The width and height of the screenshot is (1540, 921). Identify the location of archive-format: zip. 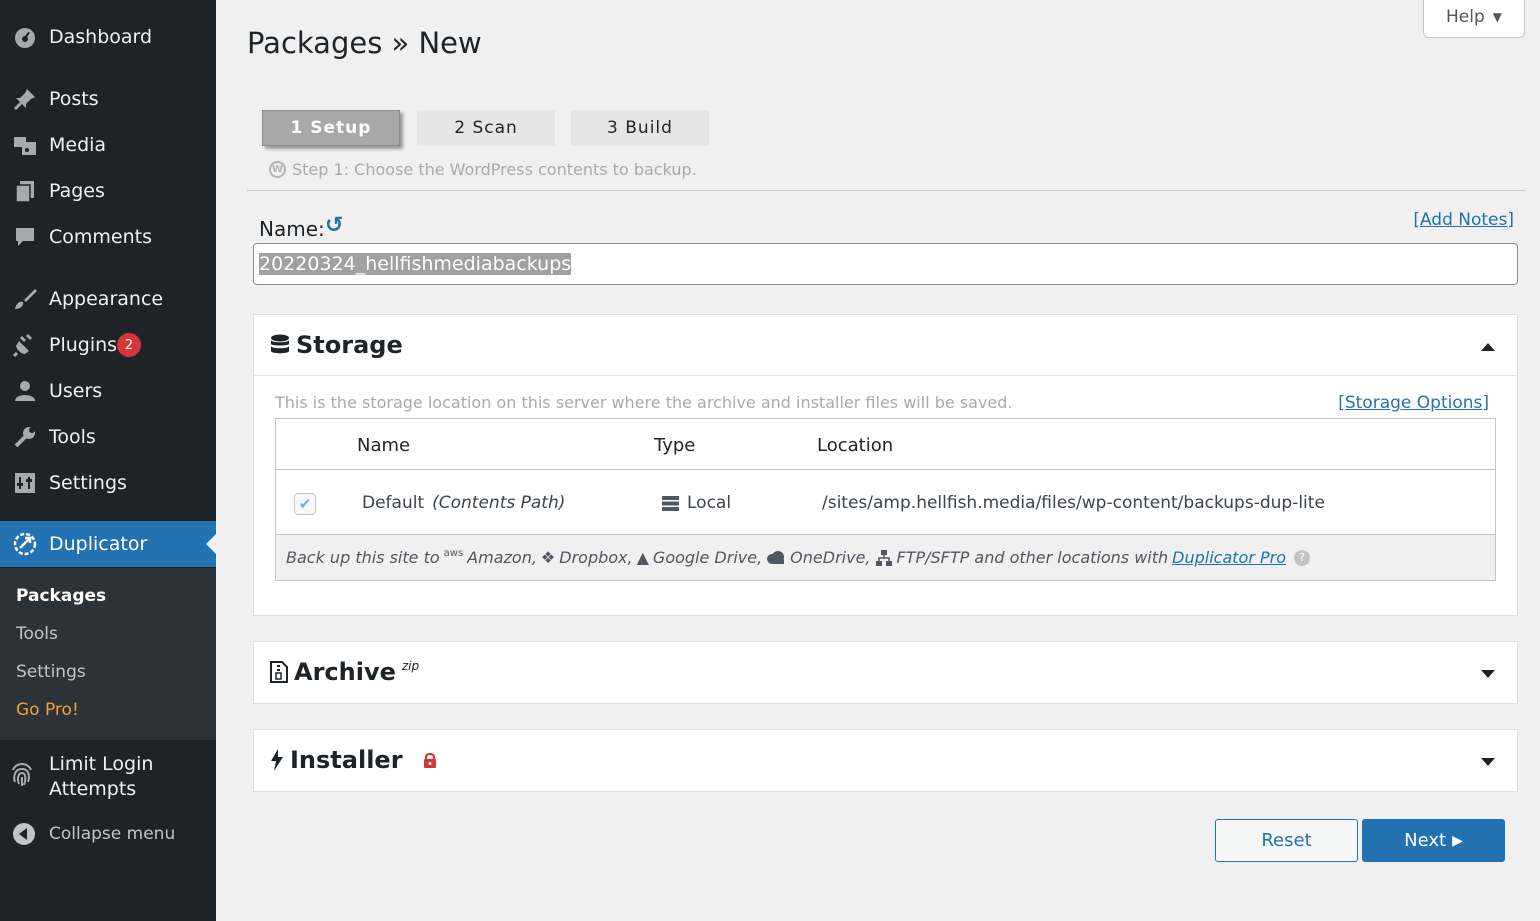
(410, 666).